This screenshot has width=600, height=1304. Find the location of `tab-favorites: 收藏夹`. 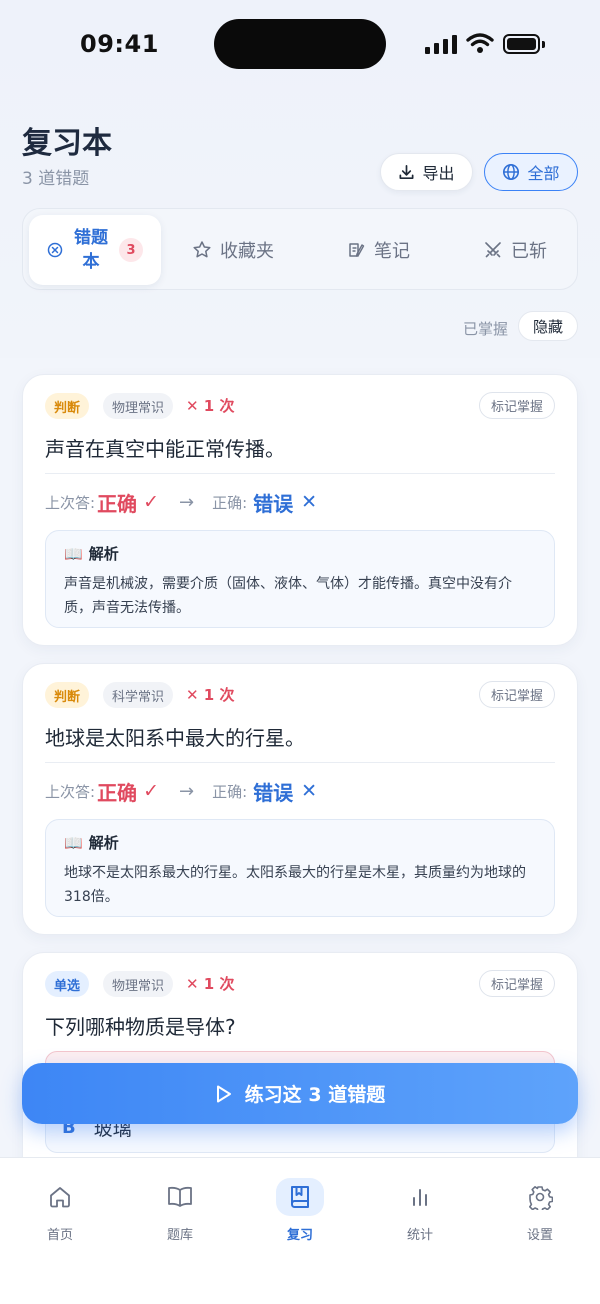

tab-favorites: 收藏夹 is located at coordinates (233, 250).